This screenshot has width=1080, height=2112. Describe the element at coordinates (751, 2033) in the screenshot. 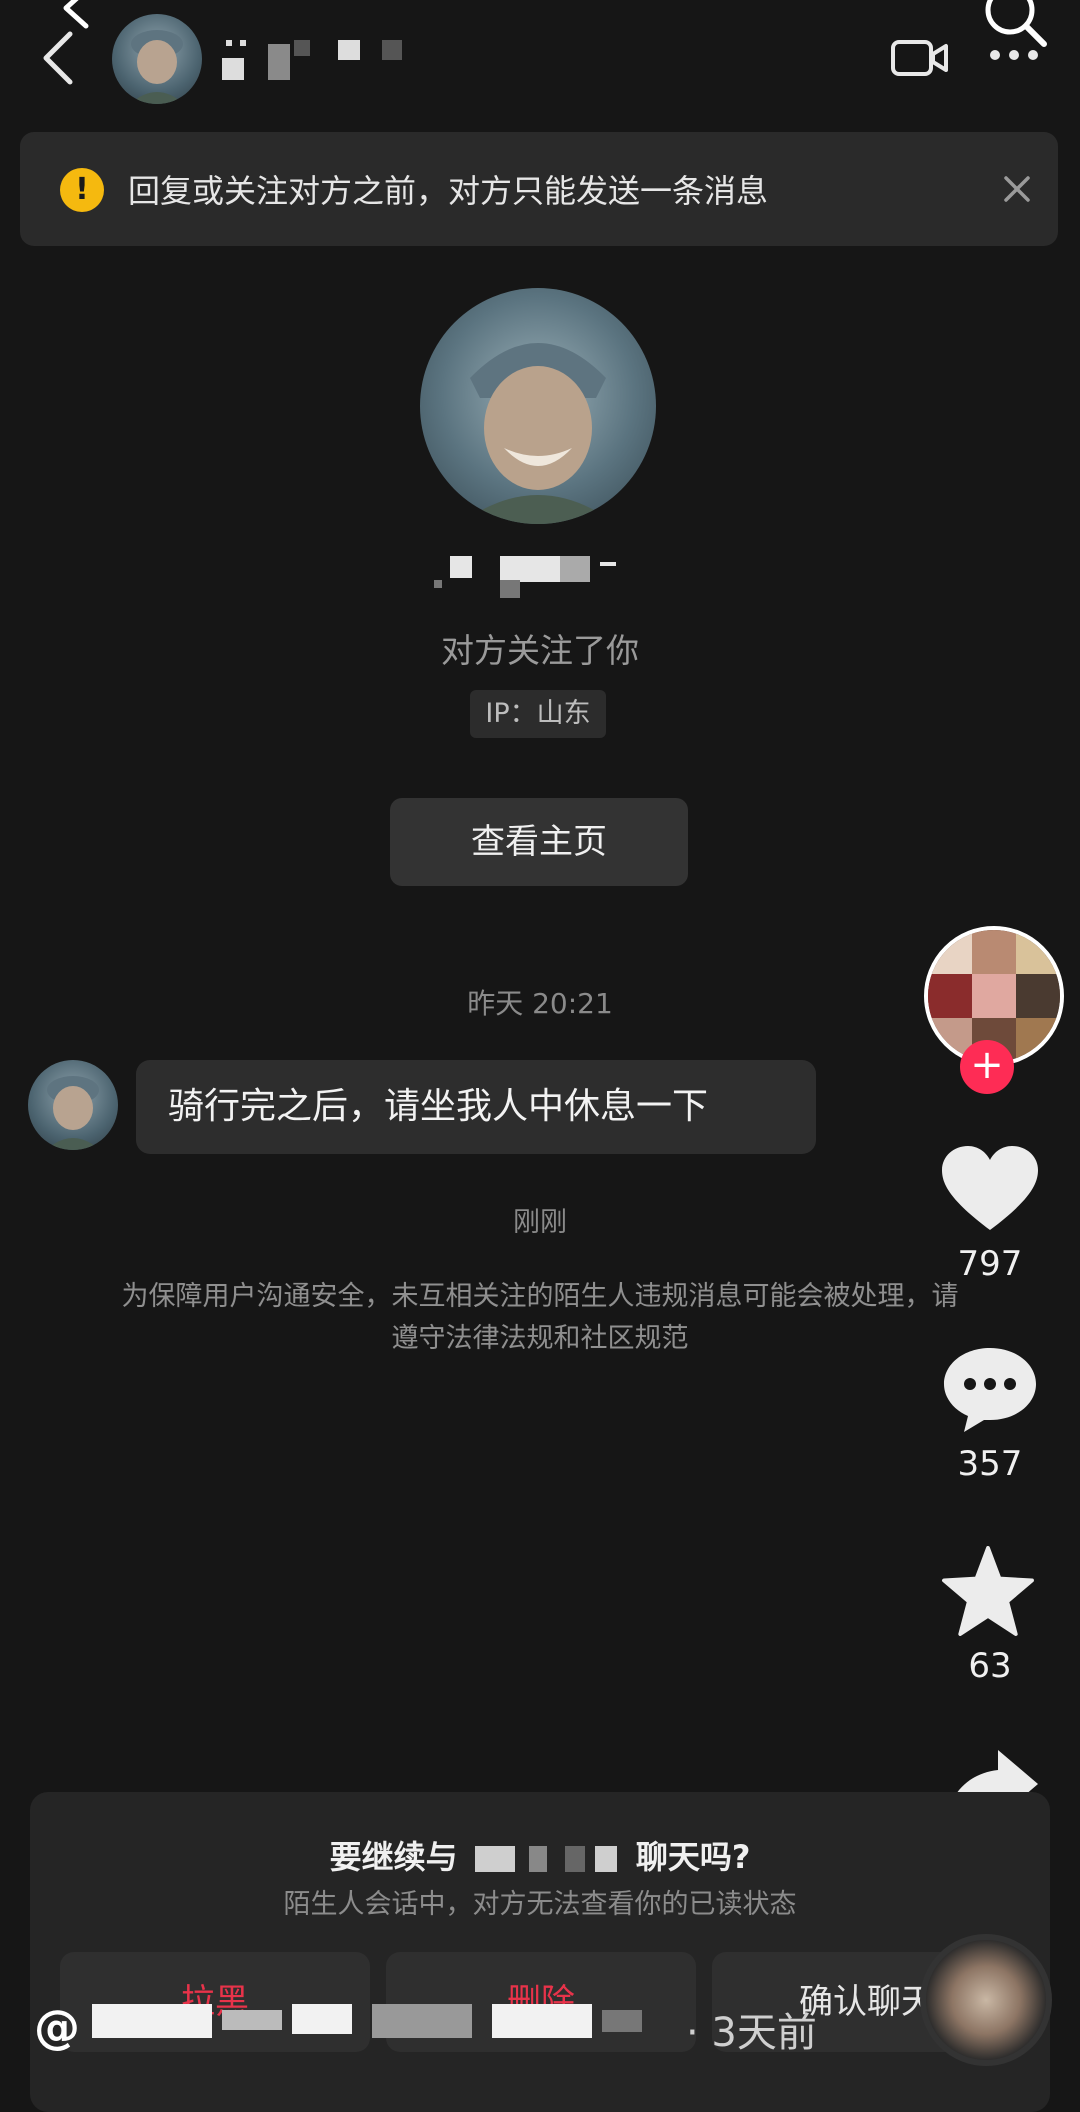

I see `caption-time: · 3天前` at that location.